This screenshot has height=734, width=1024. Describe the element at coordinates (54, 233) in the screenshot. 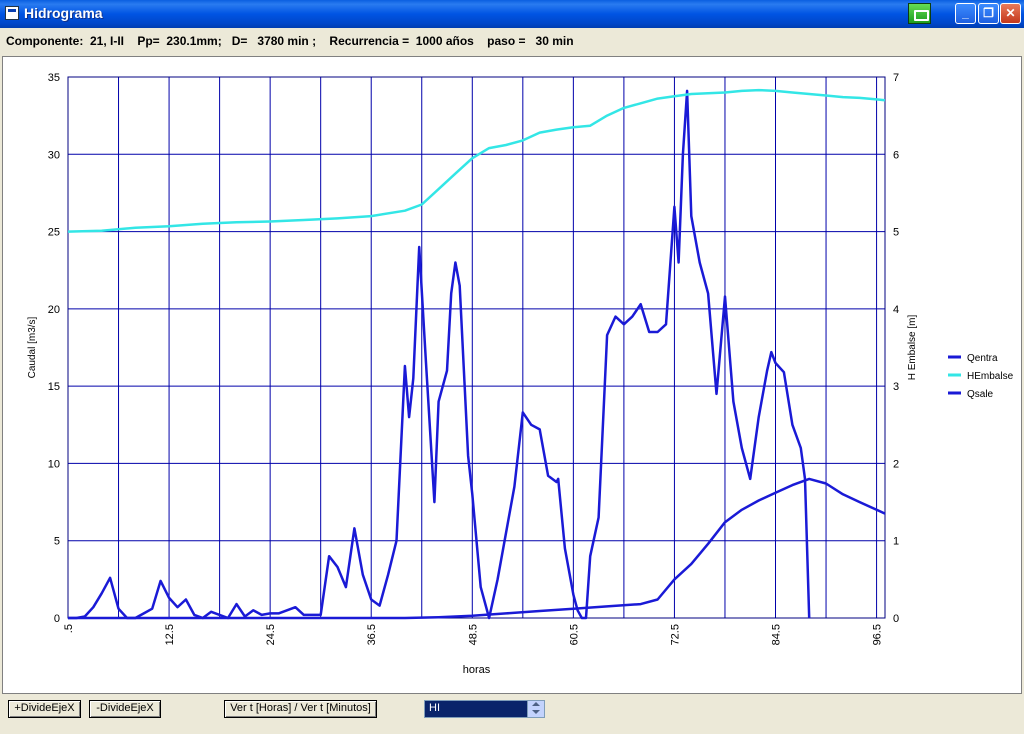

I see `y-left-tick-label: 25` at that location.